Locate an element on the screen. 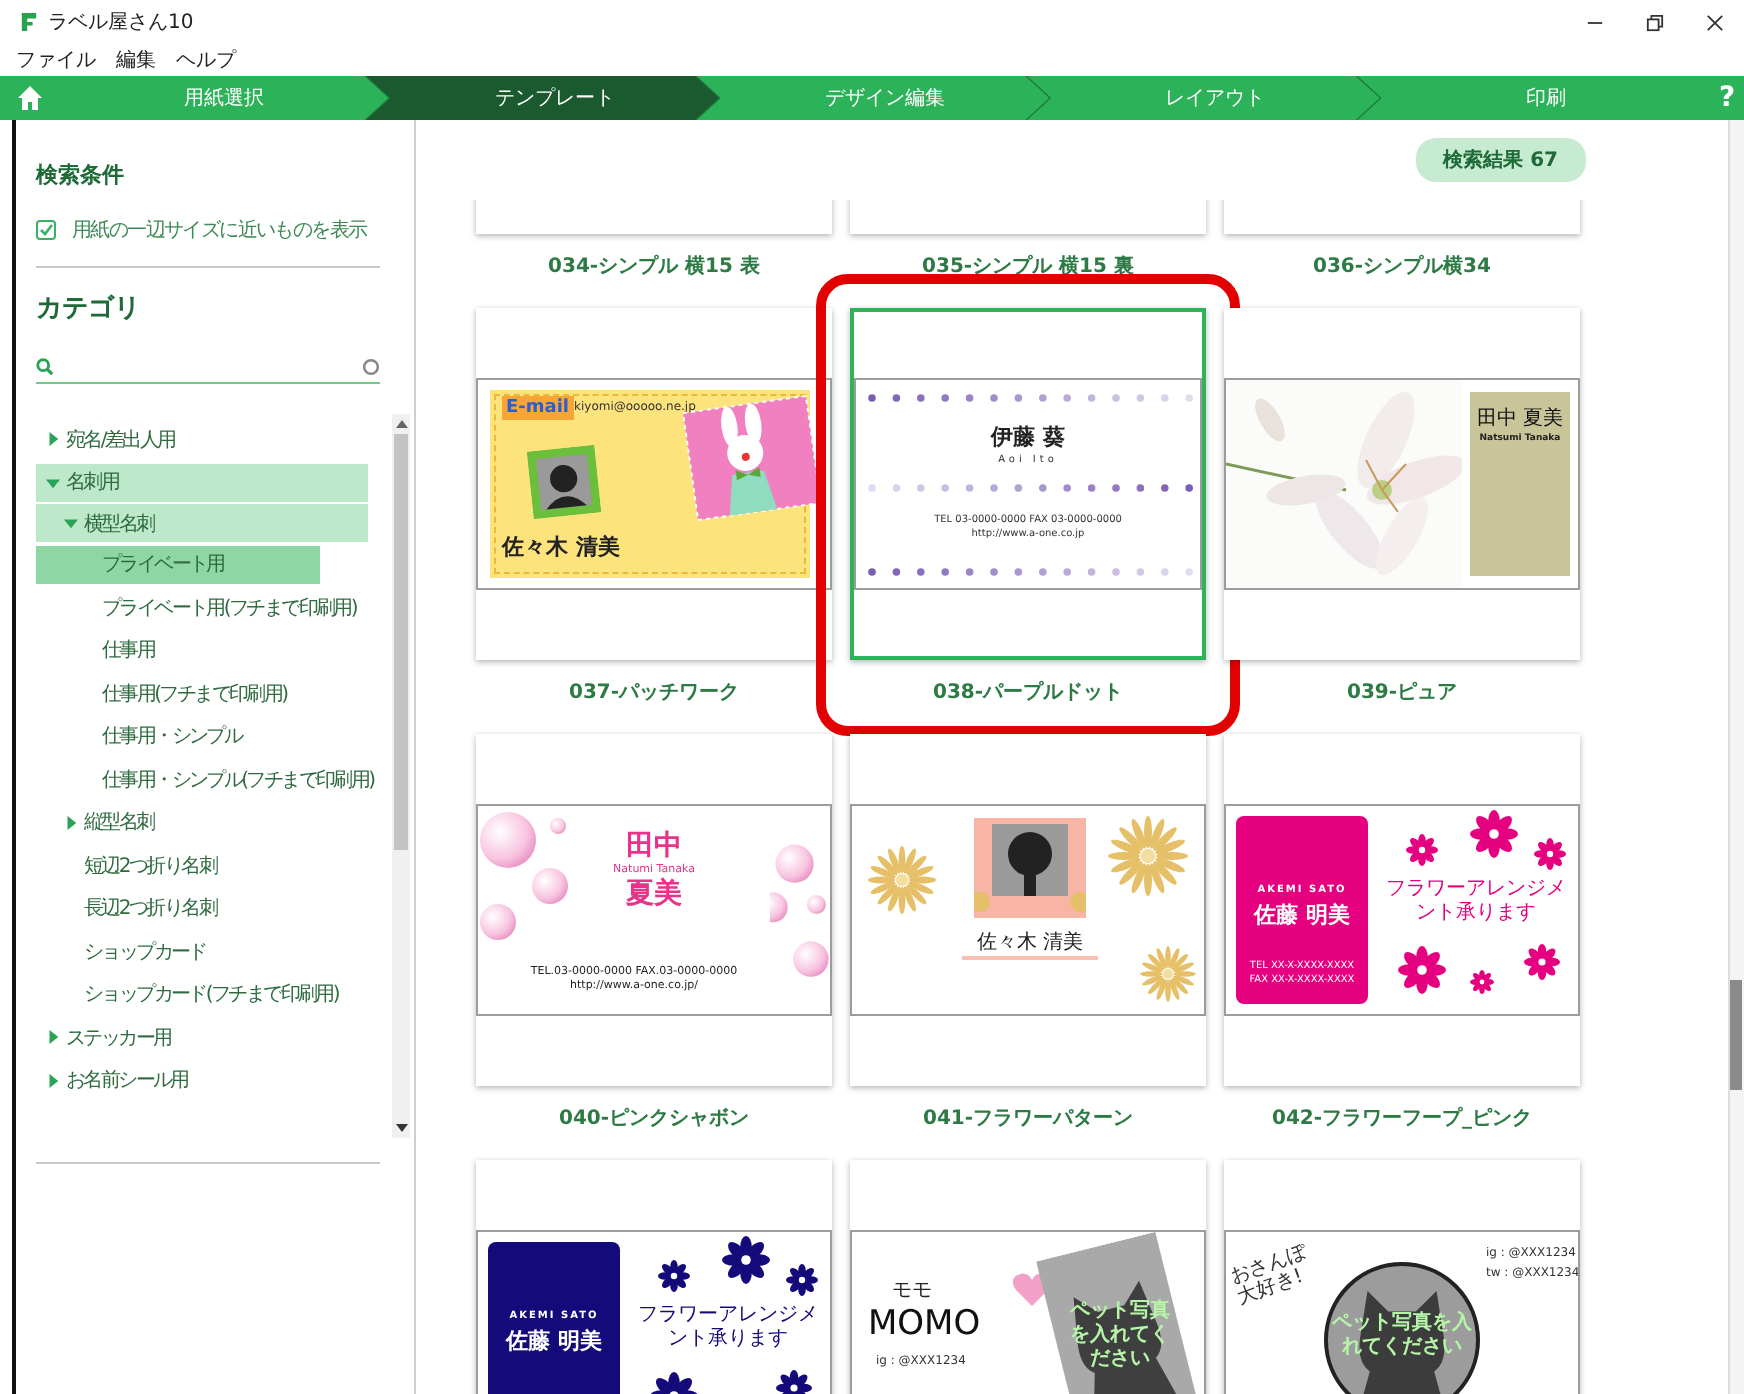 This screenshot has height=1394, width=1744. template-name: 035-シンプル 横15 裏 is located at coordinates (1028, 267).